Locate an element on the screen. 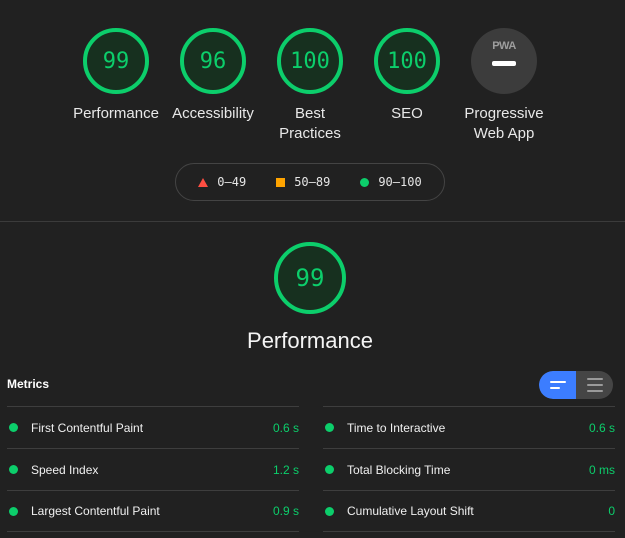  gauge-best-practices: 100 Best Practices is located at coordinates (310, 86).